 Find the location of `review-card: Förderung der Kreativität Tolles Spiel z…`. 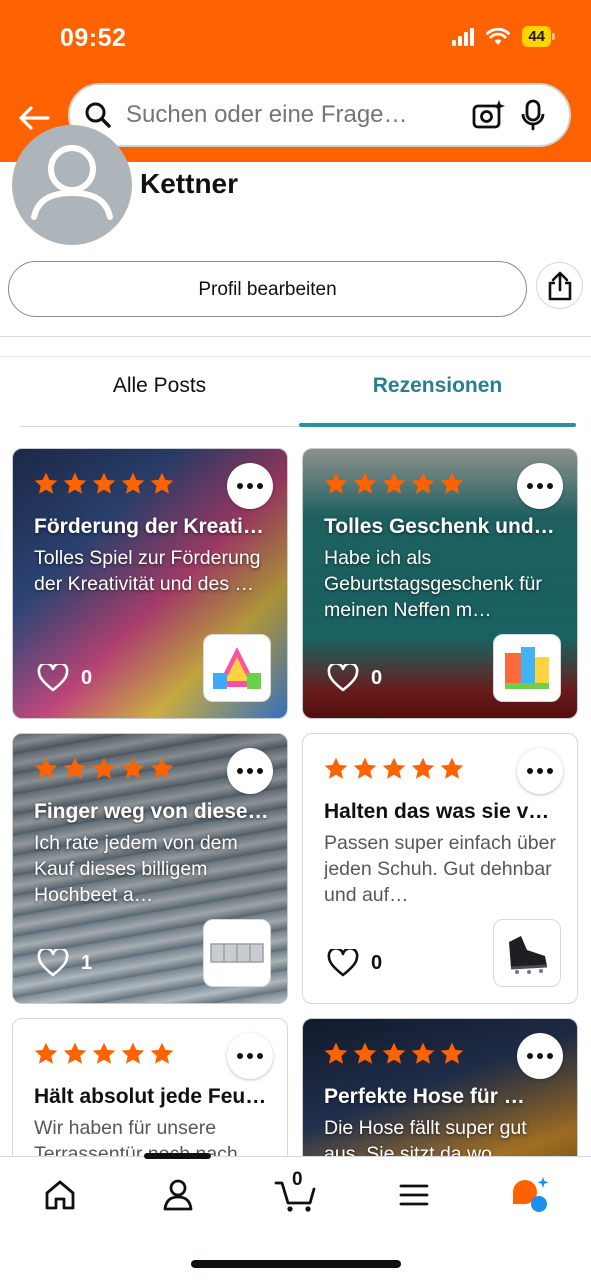

review-card: Förderung der Kreativität Tolles Spiel z… is located at coordinates (150, 583).